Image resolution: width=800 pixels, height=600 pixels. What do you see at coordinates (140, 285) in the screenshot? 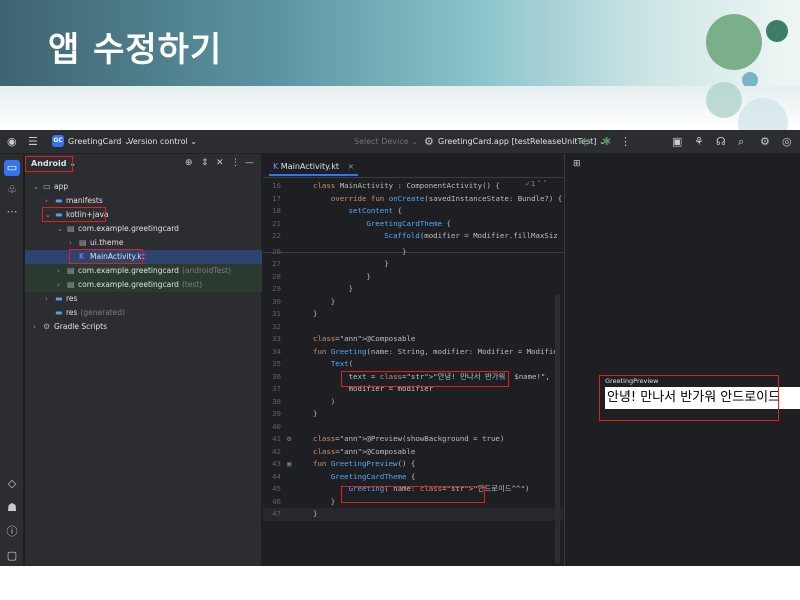
I see `tree-item-label: com.example.greetingcard (test)` at bounding box center [140, 285].